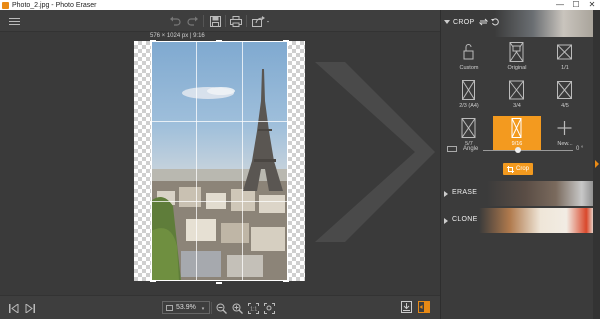  Describe the element at coordinates (300, 5) in the screenshot. I see `title-bar: Photo_2.jpg - Photo Eraser — ☐ ✕` at that location.